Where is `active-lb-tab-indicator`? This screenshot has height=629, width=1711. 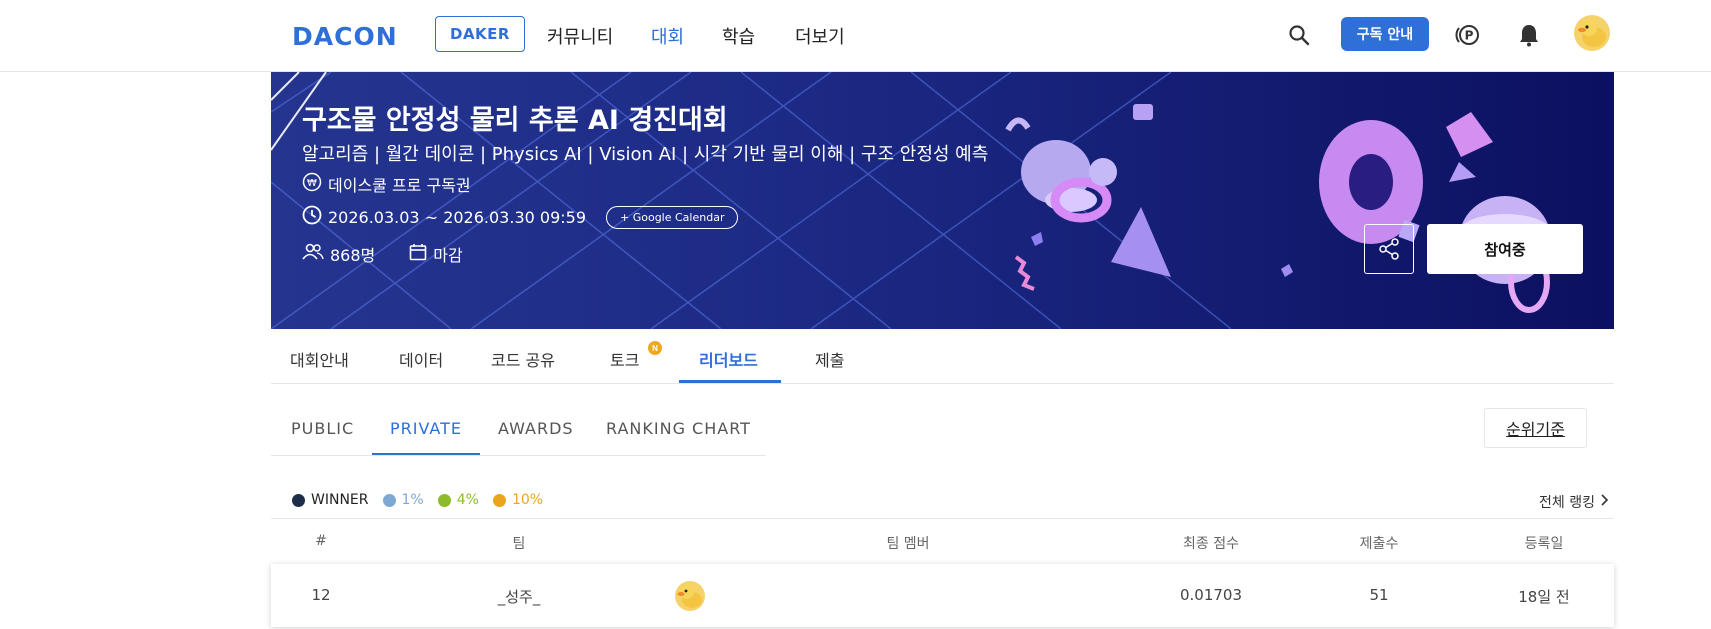
active-lb-tab-indicator is located at coordinates (426, 454).